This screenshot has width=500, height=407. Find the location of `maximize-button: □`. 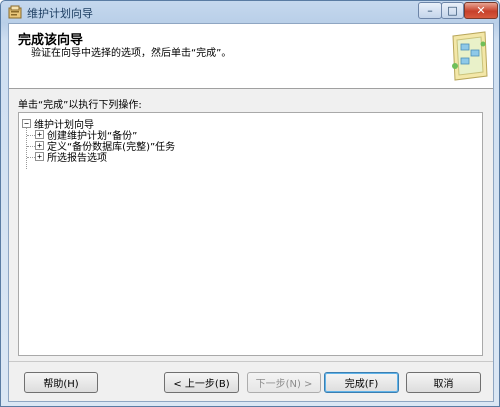

maximize-button: □ is located at coordinates (452, 10).